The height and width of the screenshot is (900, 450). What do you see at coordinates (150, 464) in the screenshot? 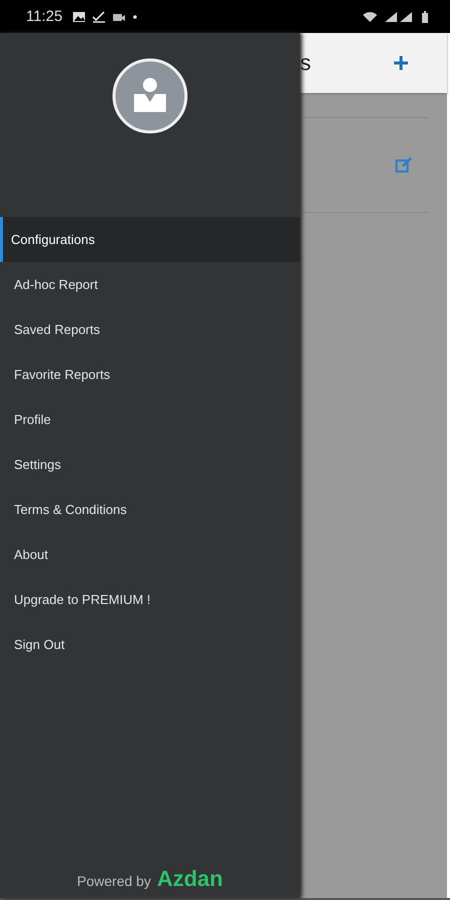
I see `menu-item: Settings` at bounding box center [150, 464].